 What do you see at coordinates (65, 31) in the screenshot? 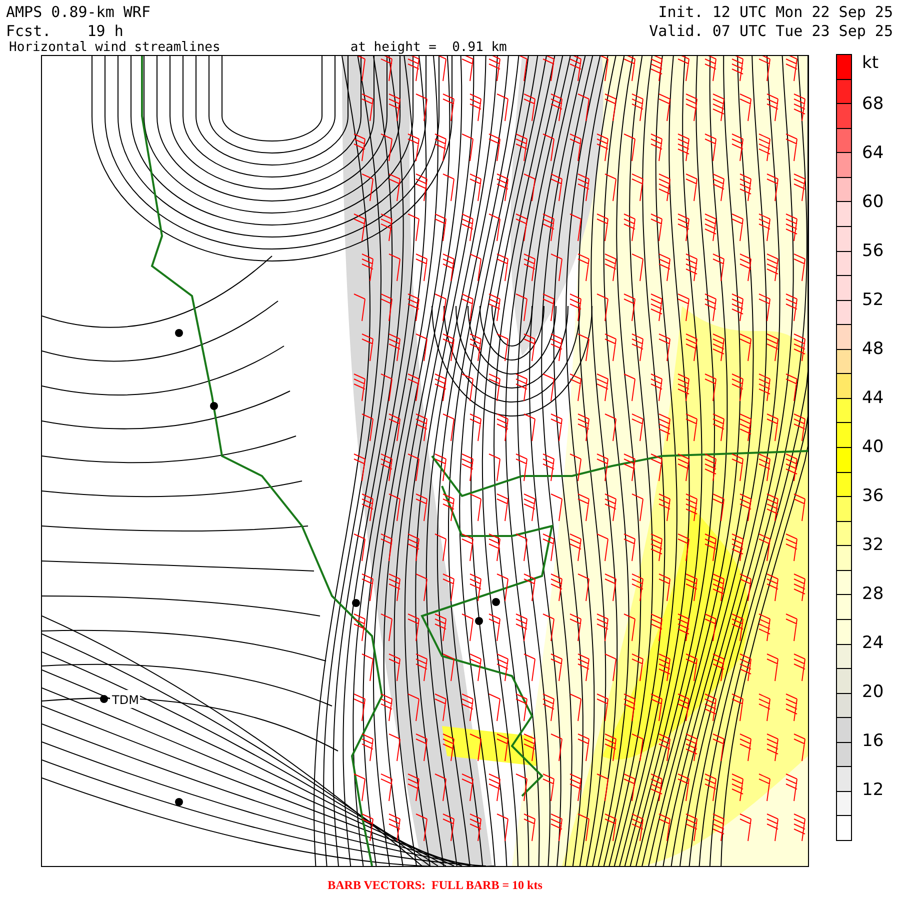
I see `forecast-hour: Fcst. 19 h` at bounding box center [65, 31].